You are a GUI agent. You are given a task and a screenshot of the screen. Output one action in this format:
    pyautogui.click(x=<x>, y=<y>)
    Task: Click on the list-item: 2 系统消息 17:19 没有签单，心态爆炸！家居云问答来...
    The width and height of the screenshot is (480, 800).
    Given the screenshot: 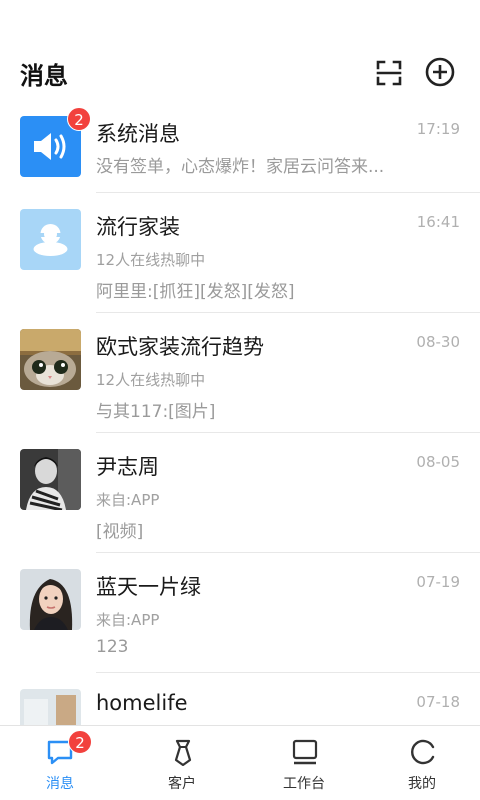 What is the action you would take?
    pyautogui.click(x=240, y=146)
    